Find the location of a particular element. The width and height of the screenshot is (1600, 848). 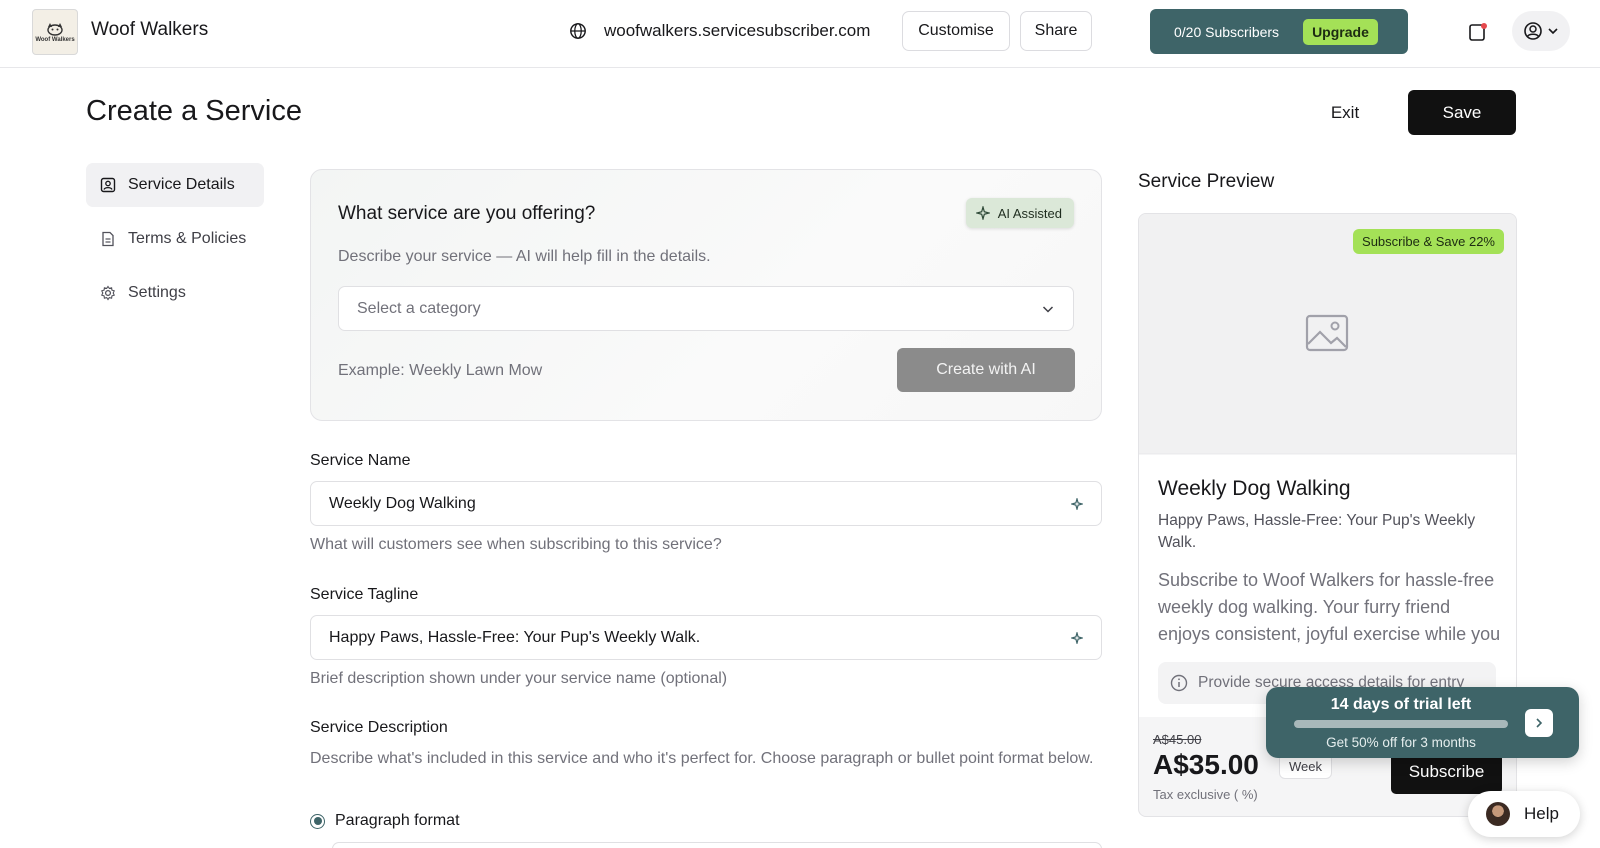

user-icon is located at coordinates (1533, 31).